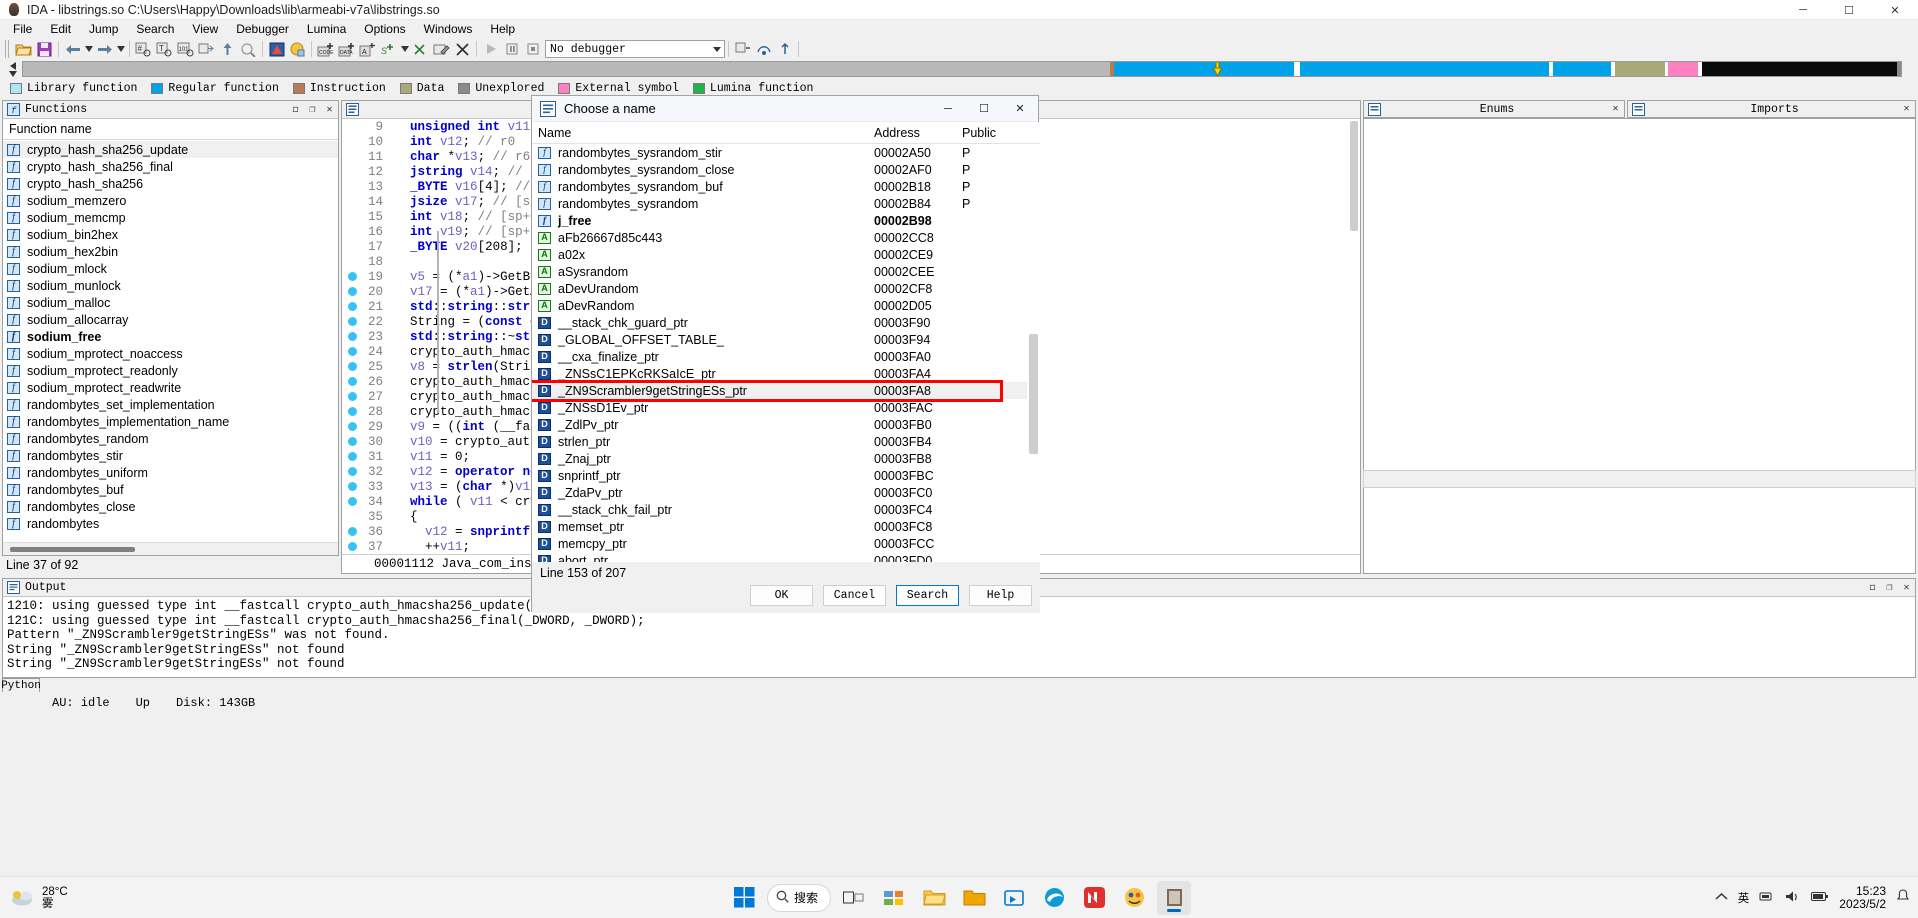 The height and width of the screenshot is (918, 1918). What do you see at coordinates (346, 49) in the screenshot?
I see `make-data-icon: DATA` at bounding box center [346, 49].